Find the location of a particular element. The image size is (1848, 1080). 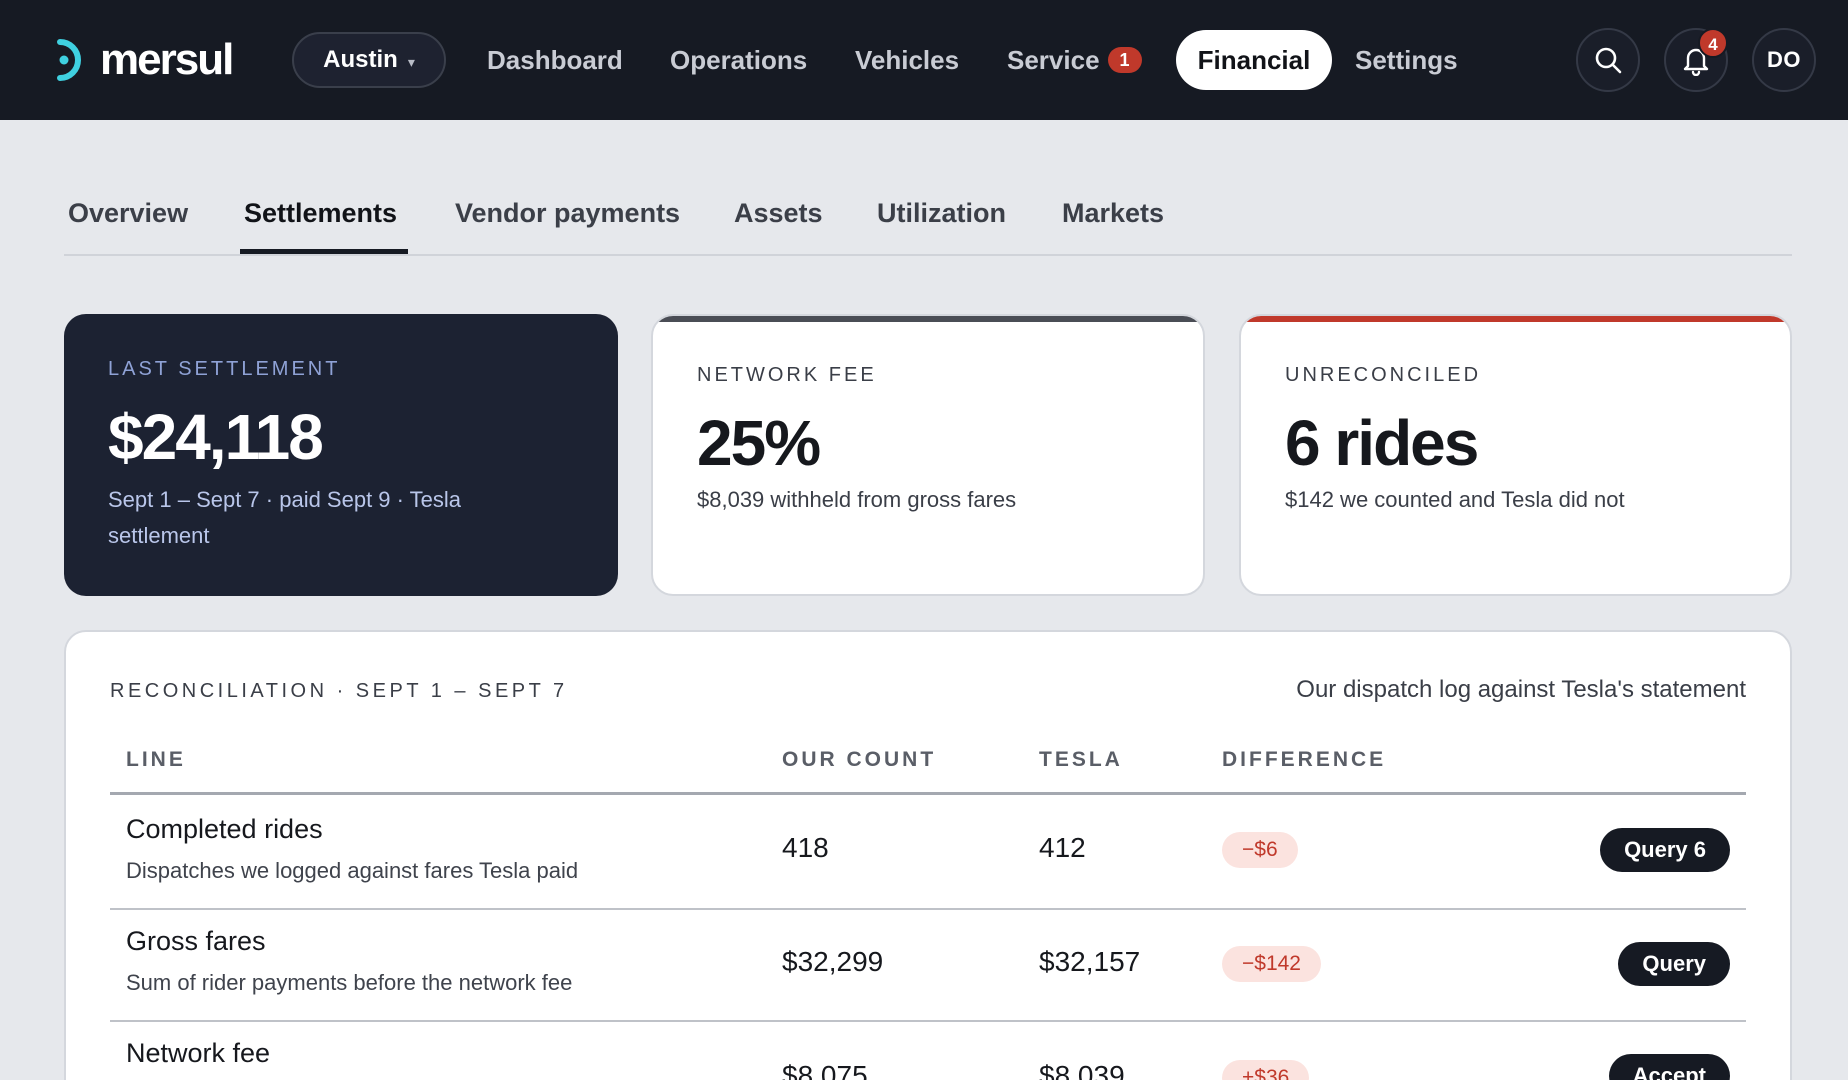

last-settlement-value: $24,118 is located at coordinates (216, 437).